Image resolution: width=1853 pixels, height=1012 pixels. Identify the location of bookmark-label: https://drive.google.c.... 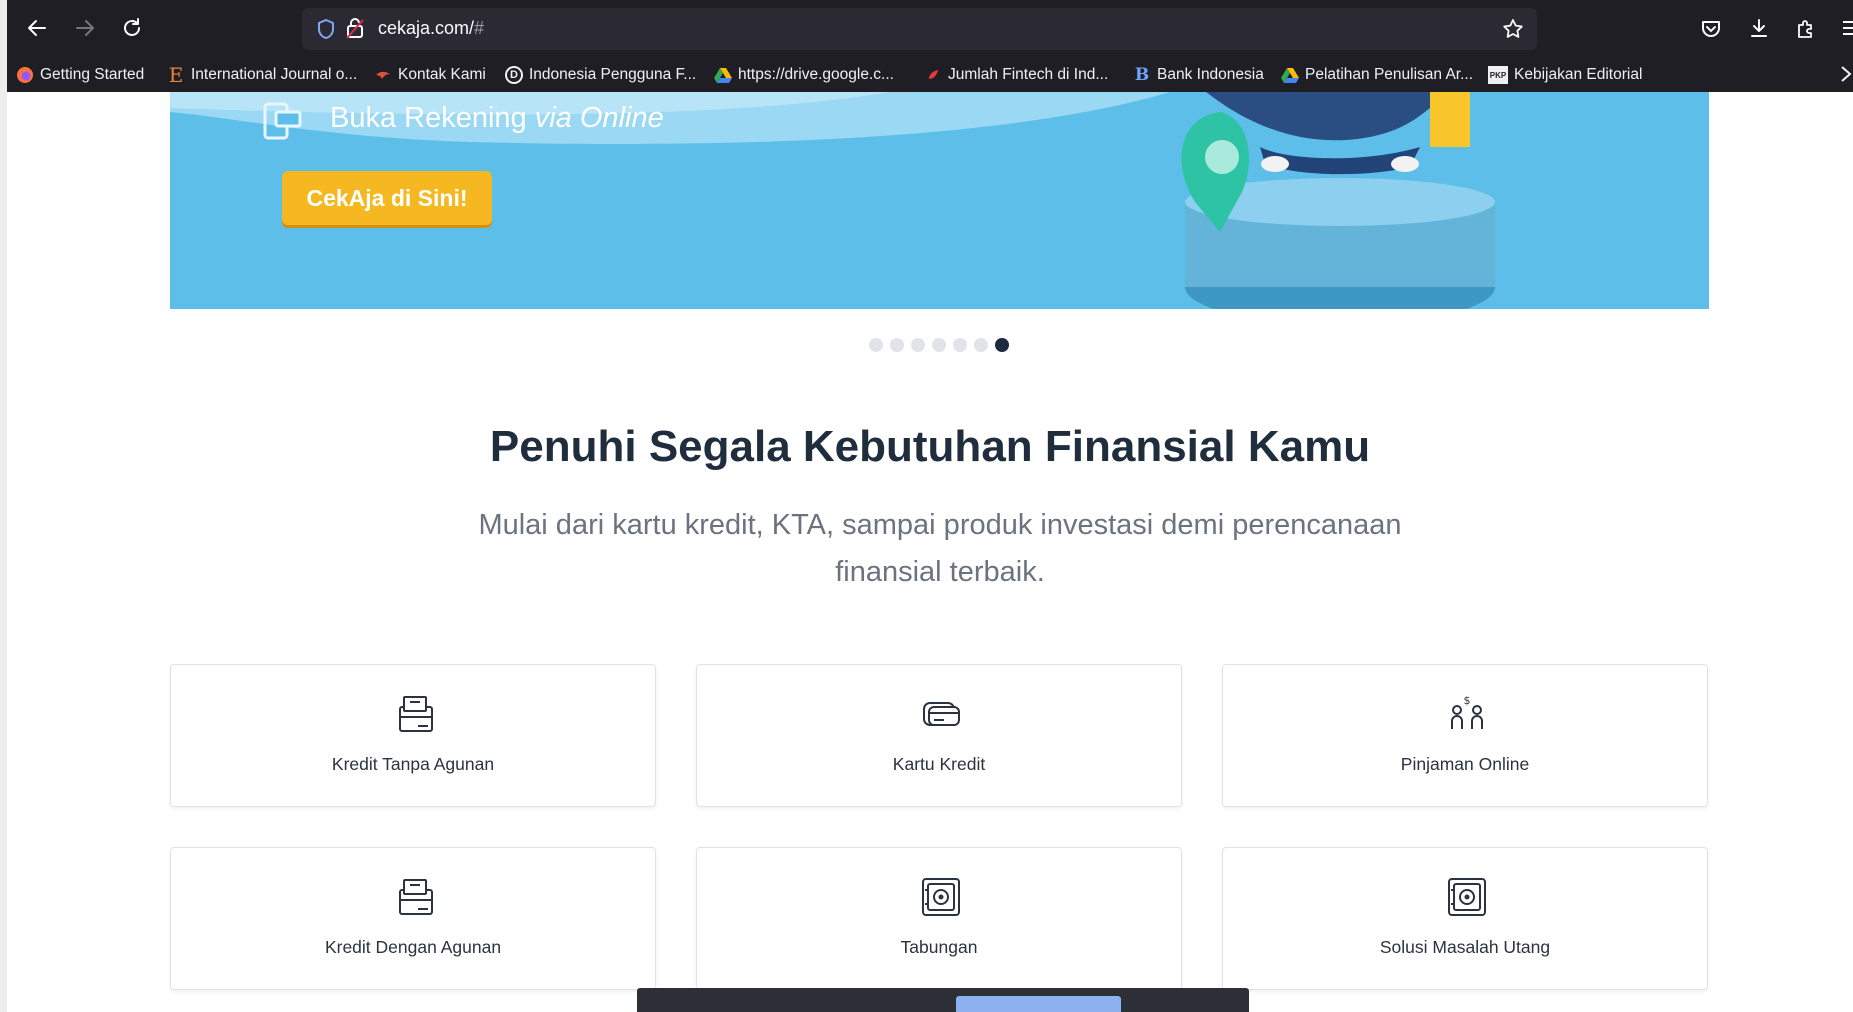
(816, 74).